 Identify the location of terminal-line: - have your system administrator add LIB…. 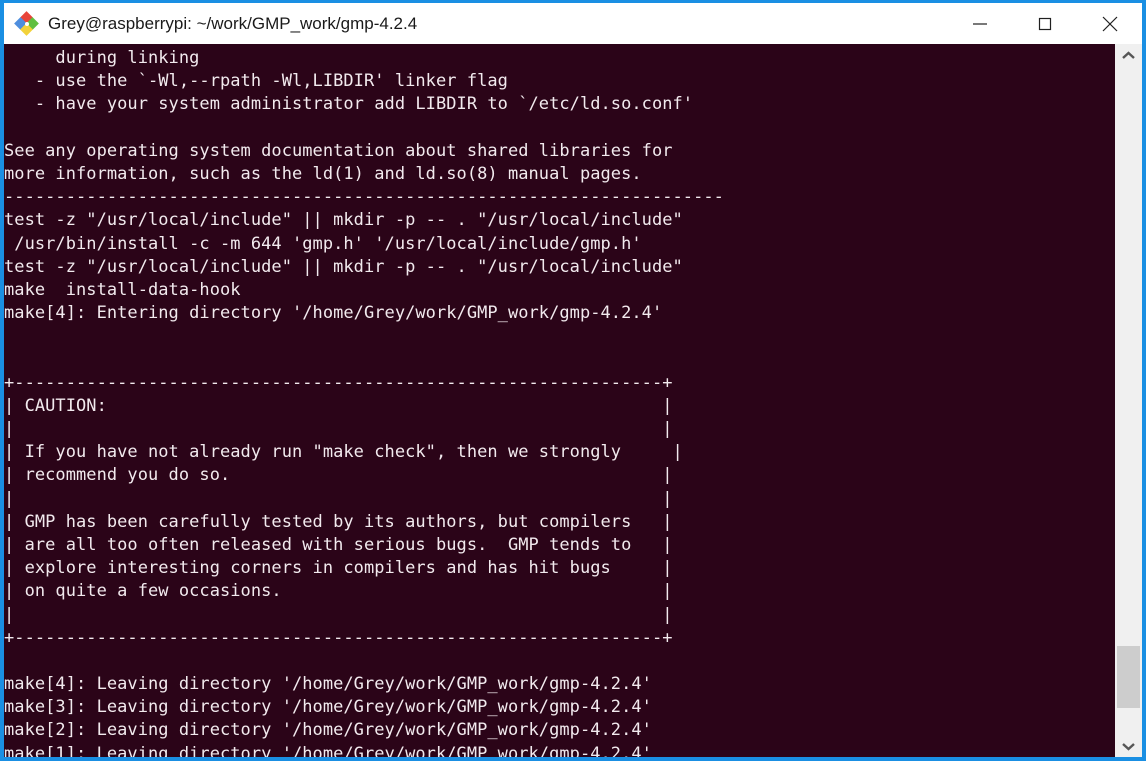
(349, 104).